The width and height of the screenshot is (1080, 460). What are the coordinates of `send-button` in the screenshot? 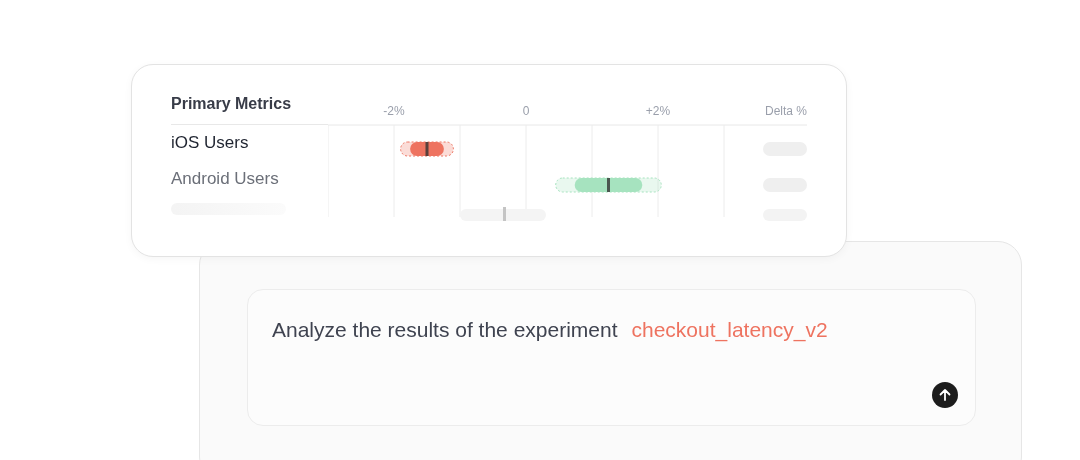 It's located at (945, 395).